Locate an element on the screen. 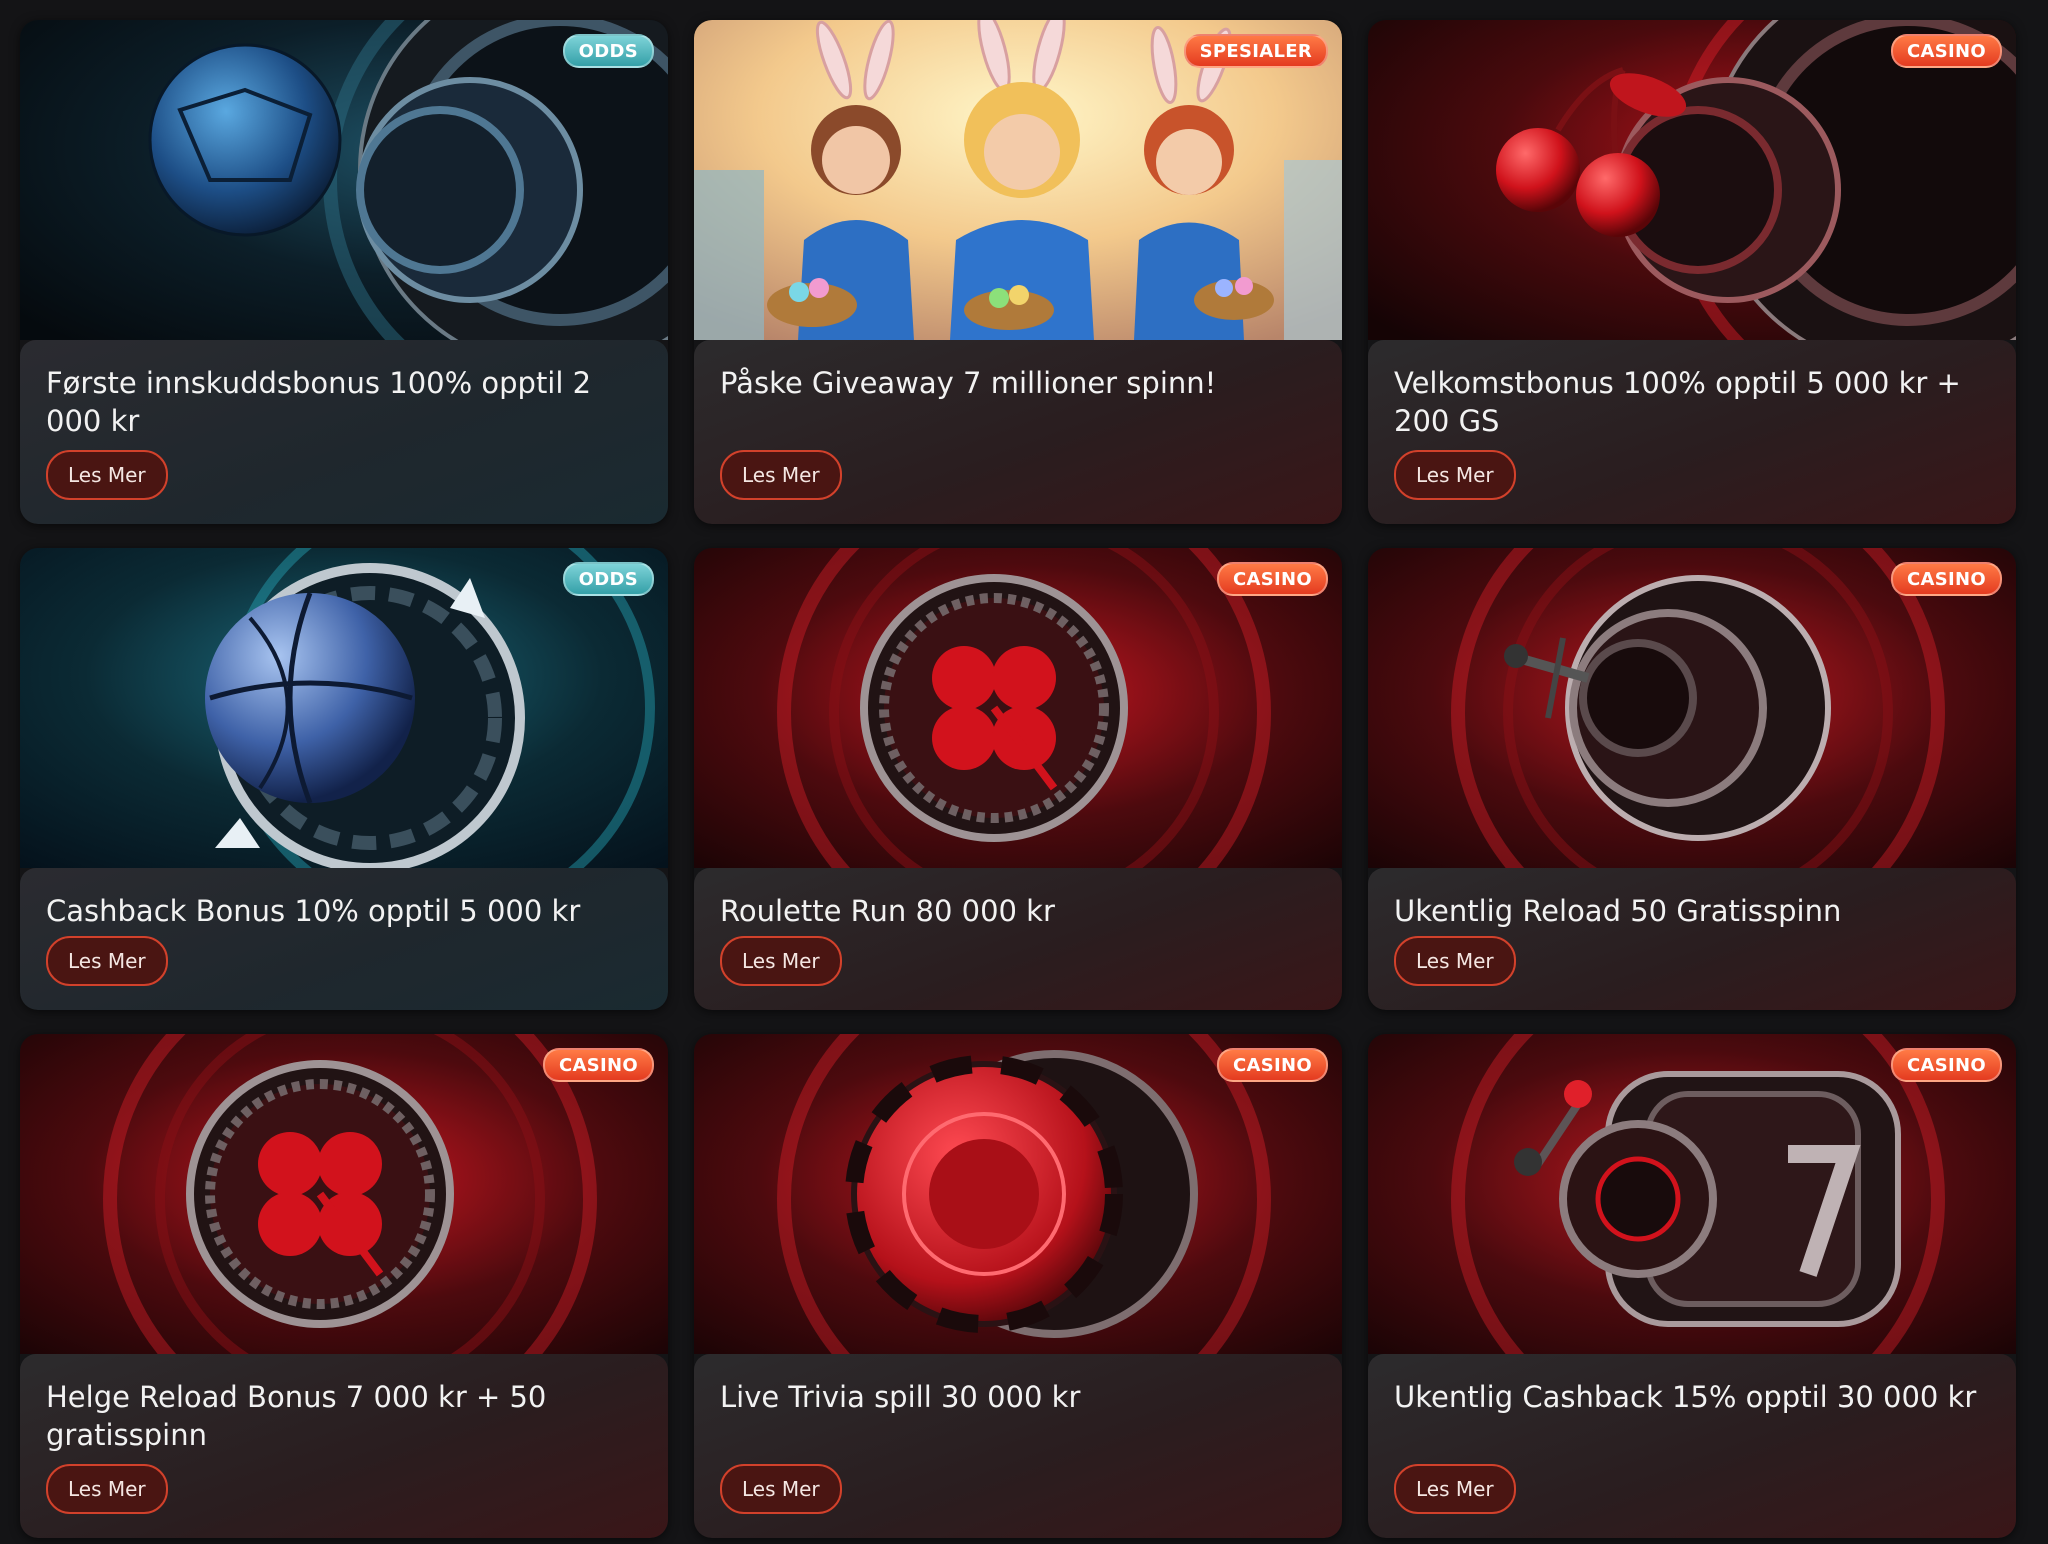 Image resolution: width=2048 pixels, height=1544 pixels. promo-title: Live Trivia spill 30 000 kr is located at coordinates (900, 1397).